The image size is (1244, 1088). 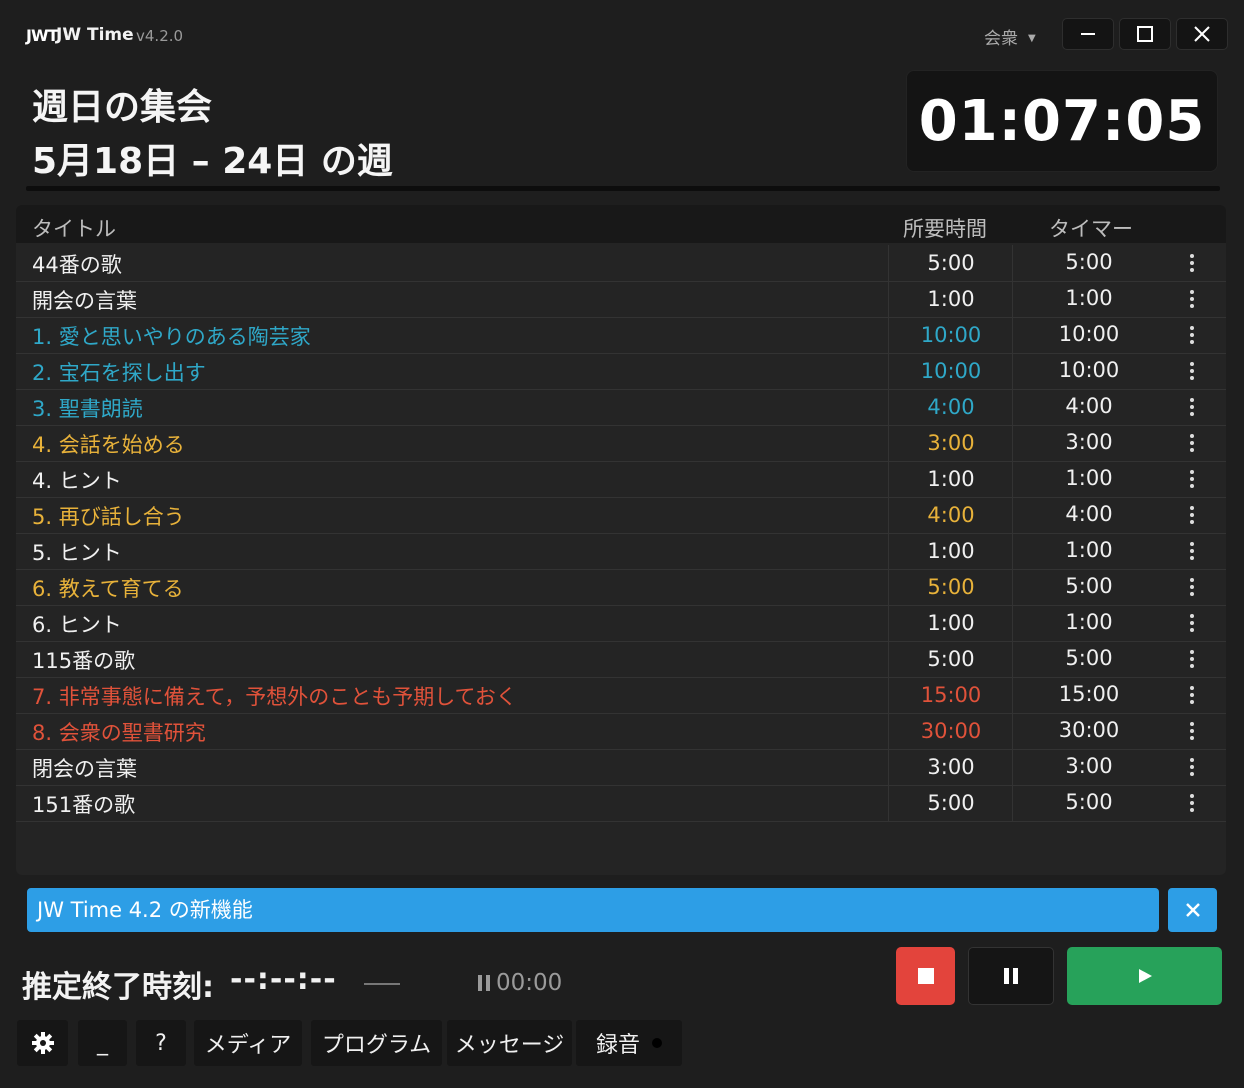 I want to click on minimize-app-button: _, so click(x=102, y=1043).